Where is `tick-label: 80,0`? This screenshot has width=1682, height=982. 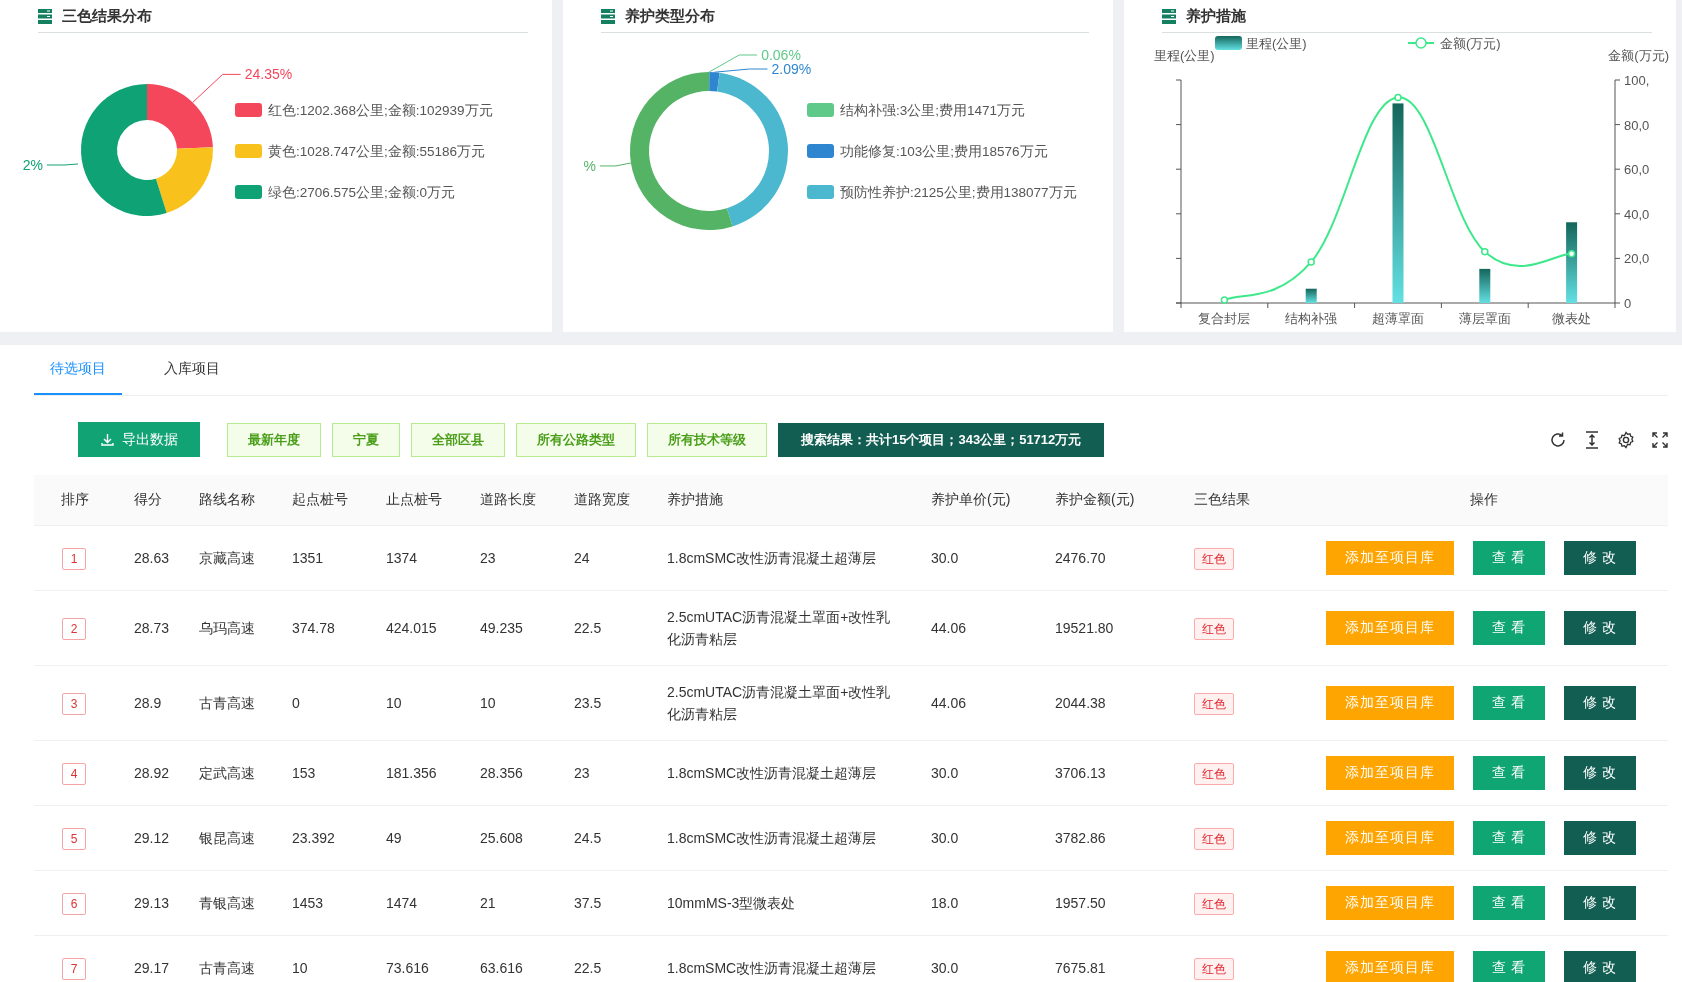
tick-label: 80,0 is located at coordinates (1637, 125).